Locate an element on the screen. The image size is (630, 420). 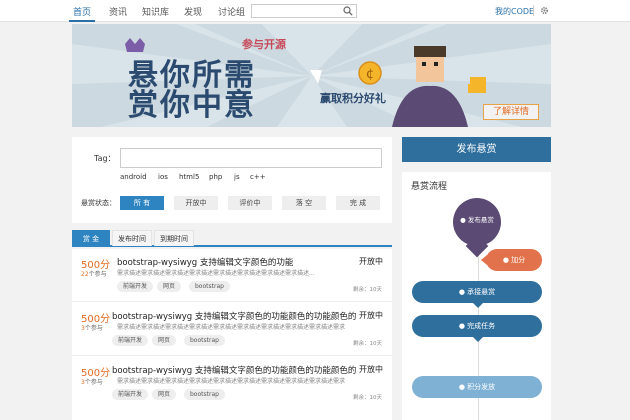
tab-publish-time: 发布时间 is located at coordinates (132, 238).